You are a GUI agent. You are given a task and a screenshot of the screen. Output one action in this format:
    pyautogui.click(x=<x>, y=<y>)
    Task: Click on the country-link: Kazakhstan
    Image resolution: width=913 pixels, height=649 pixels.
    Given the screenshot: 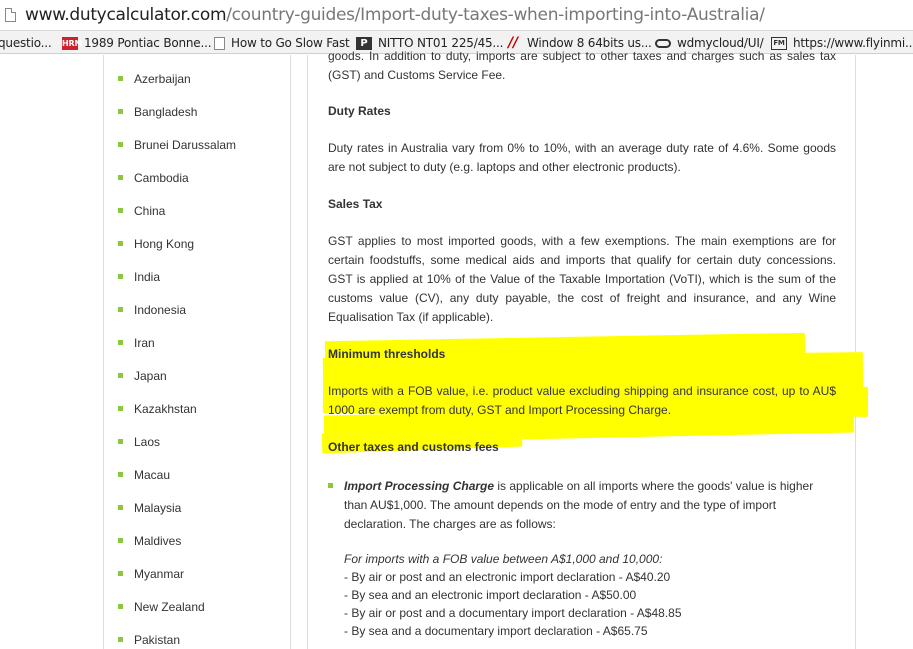 What is the action you would take?
    pyautogui.click(x=165, y=409)
    